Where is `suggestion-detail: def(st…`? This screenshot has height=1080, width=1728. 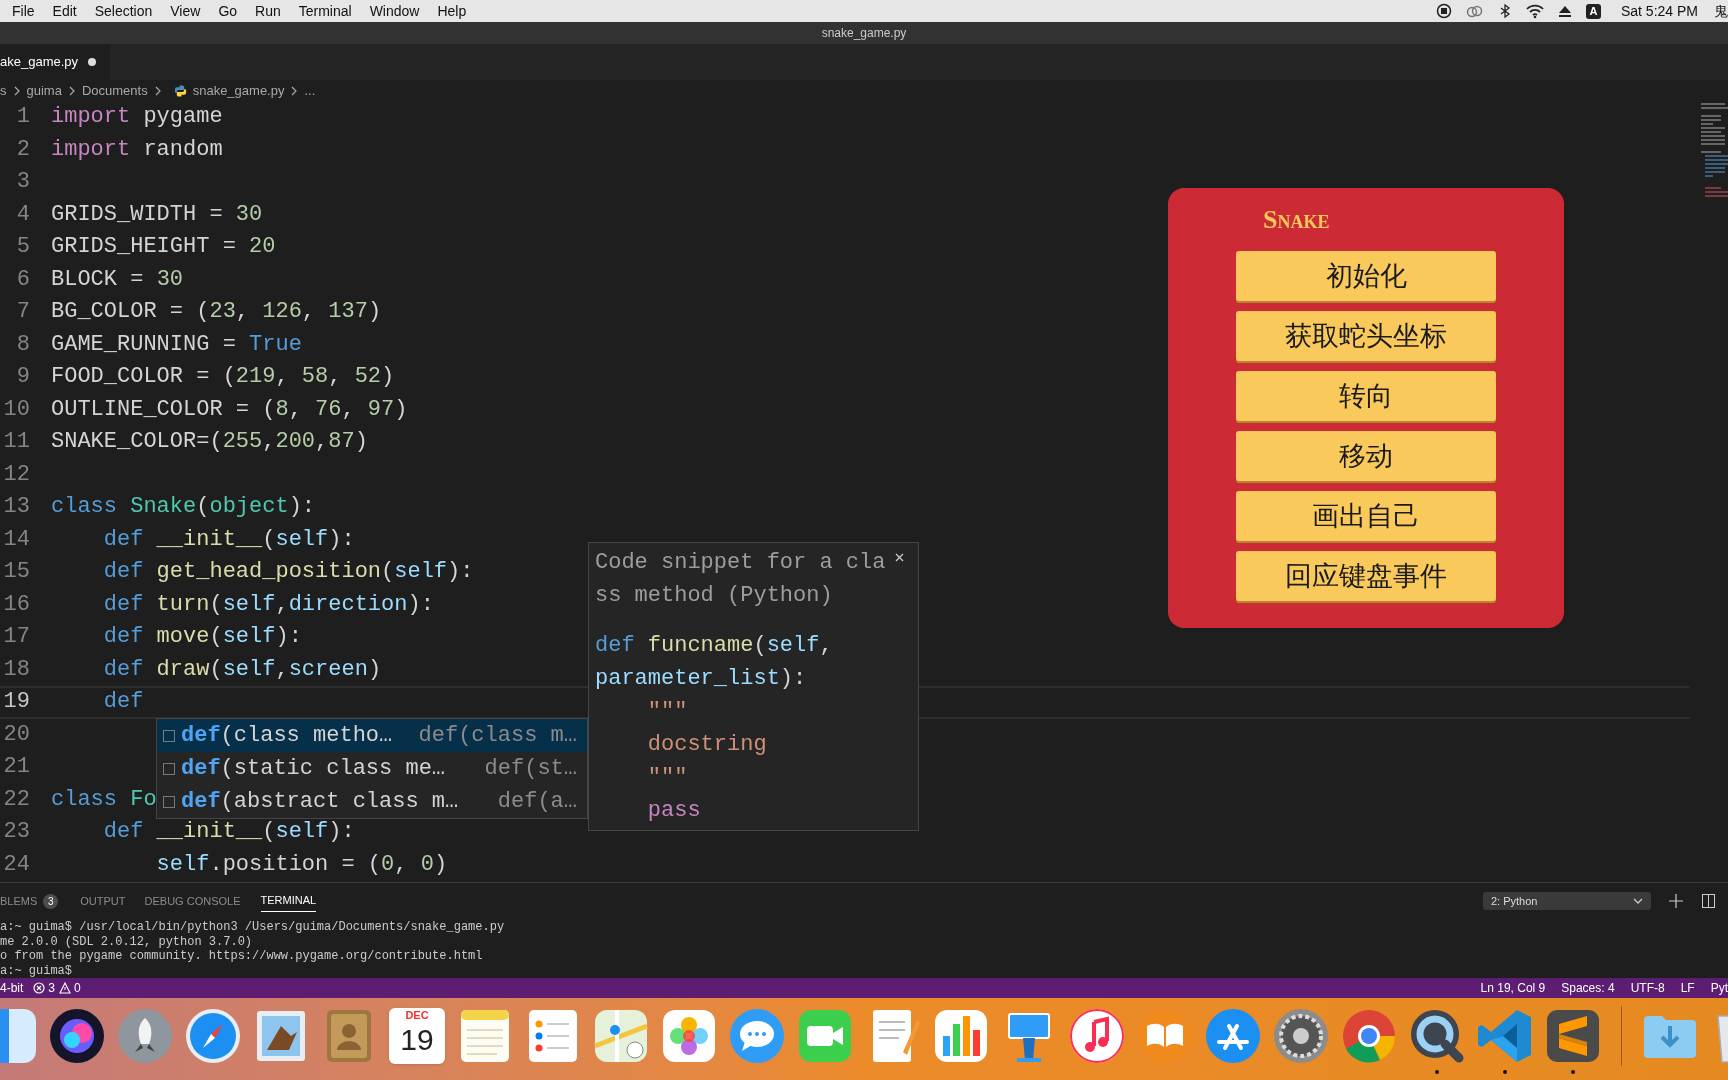 suggestion-detail: def(st… is located at coordinates (531, 769).